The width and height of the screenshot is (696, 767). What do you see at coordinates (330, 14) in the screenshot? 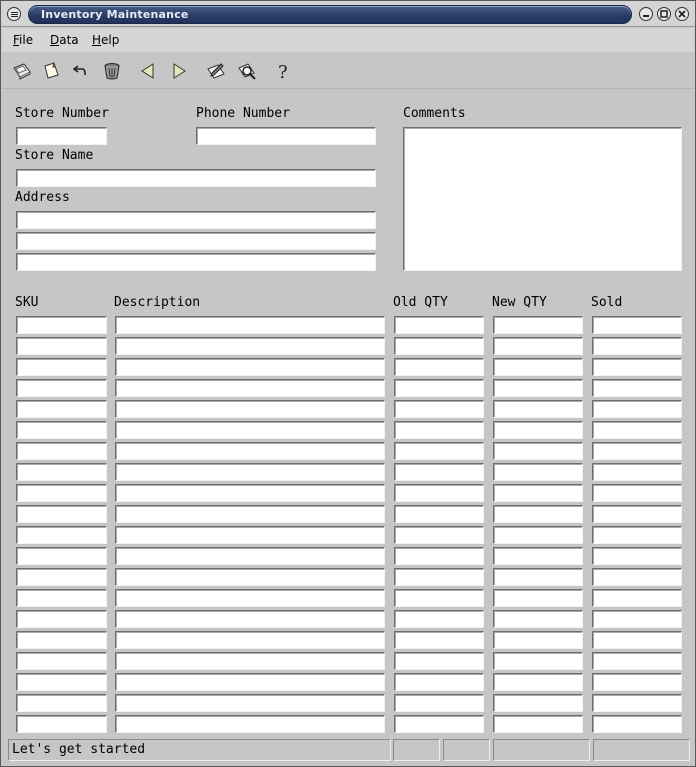
I see `title-pill: Inventory Maintenance` at bounding box center [330, 14].